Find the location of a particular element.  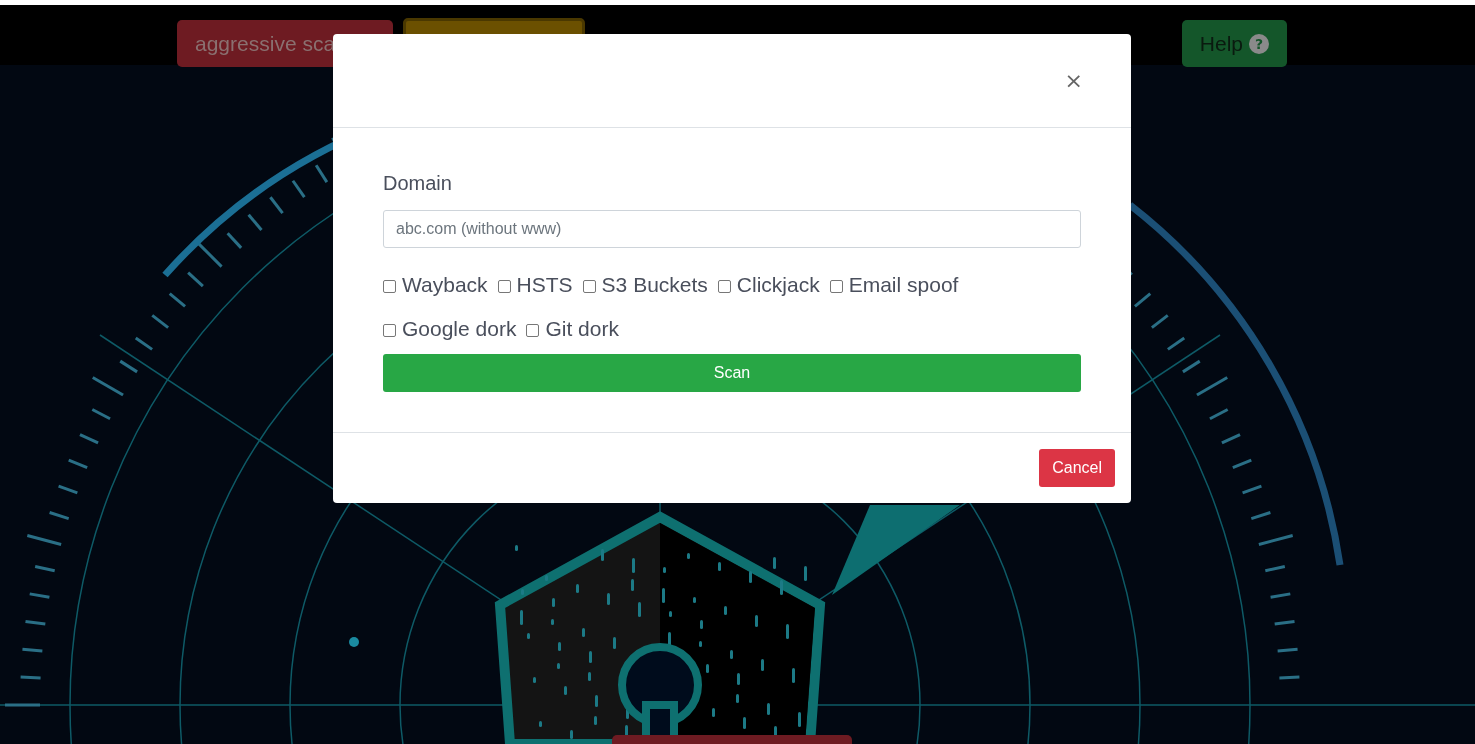

option-label: Google dork is located at coordinates (459, 329).